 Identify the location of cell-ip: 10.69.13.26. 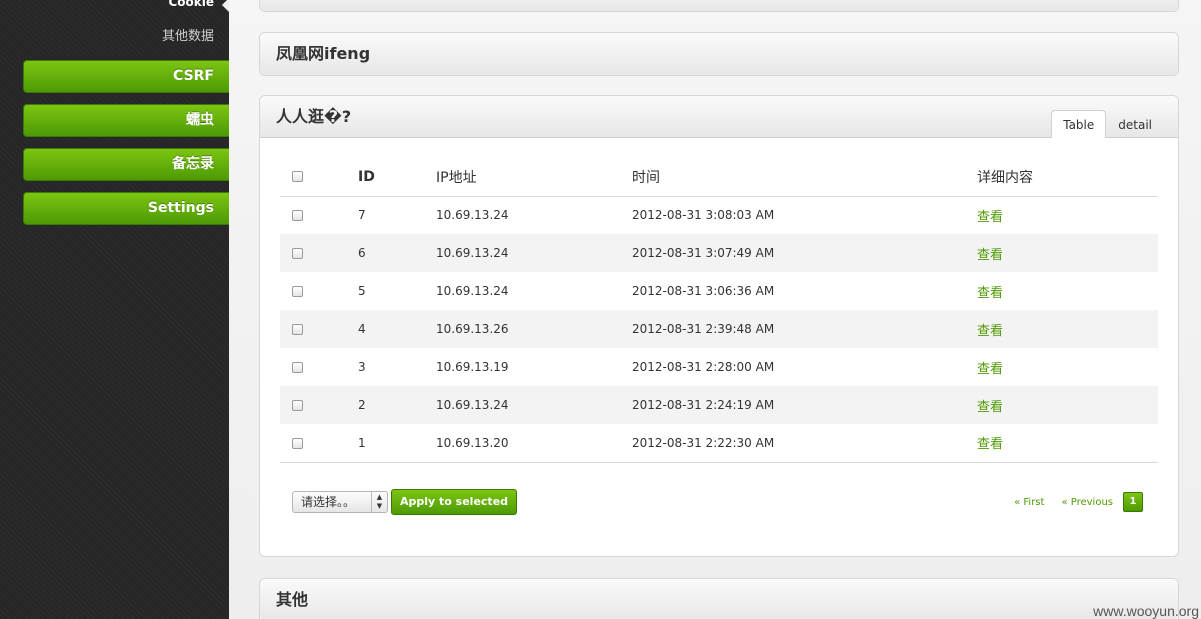
(534, 329).